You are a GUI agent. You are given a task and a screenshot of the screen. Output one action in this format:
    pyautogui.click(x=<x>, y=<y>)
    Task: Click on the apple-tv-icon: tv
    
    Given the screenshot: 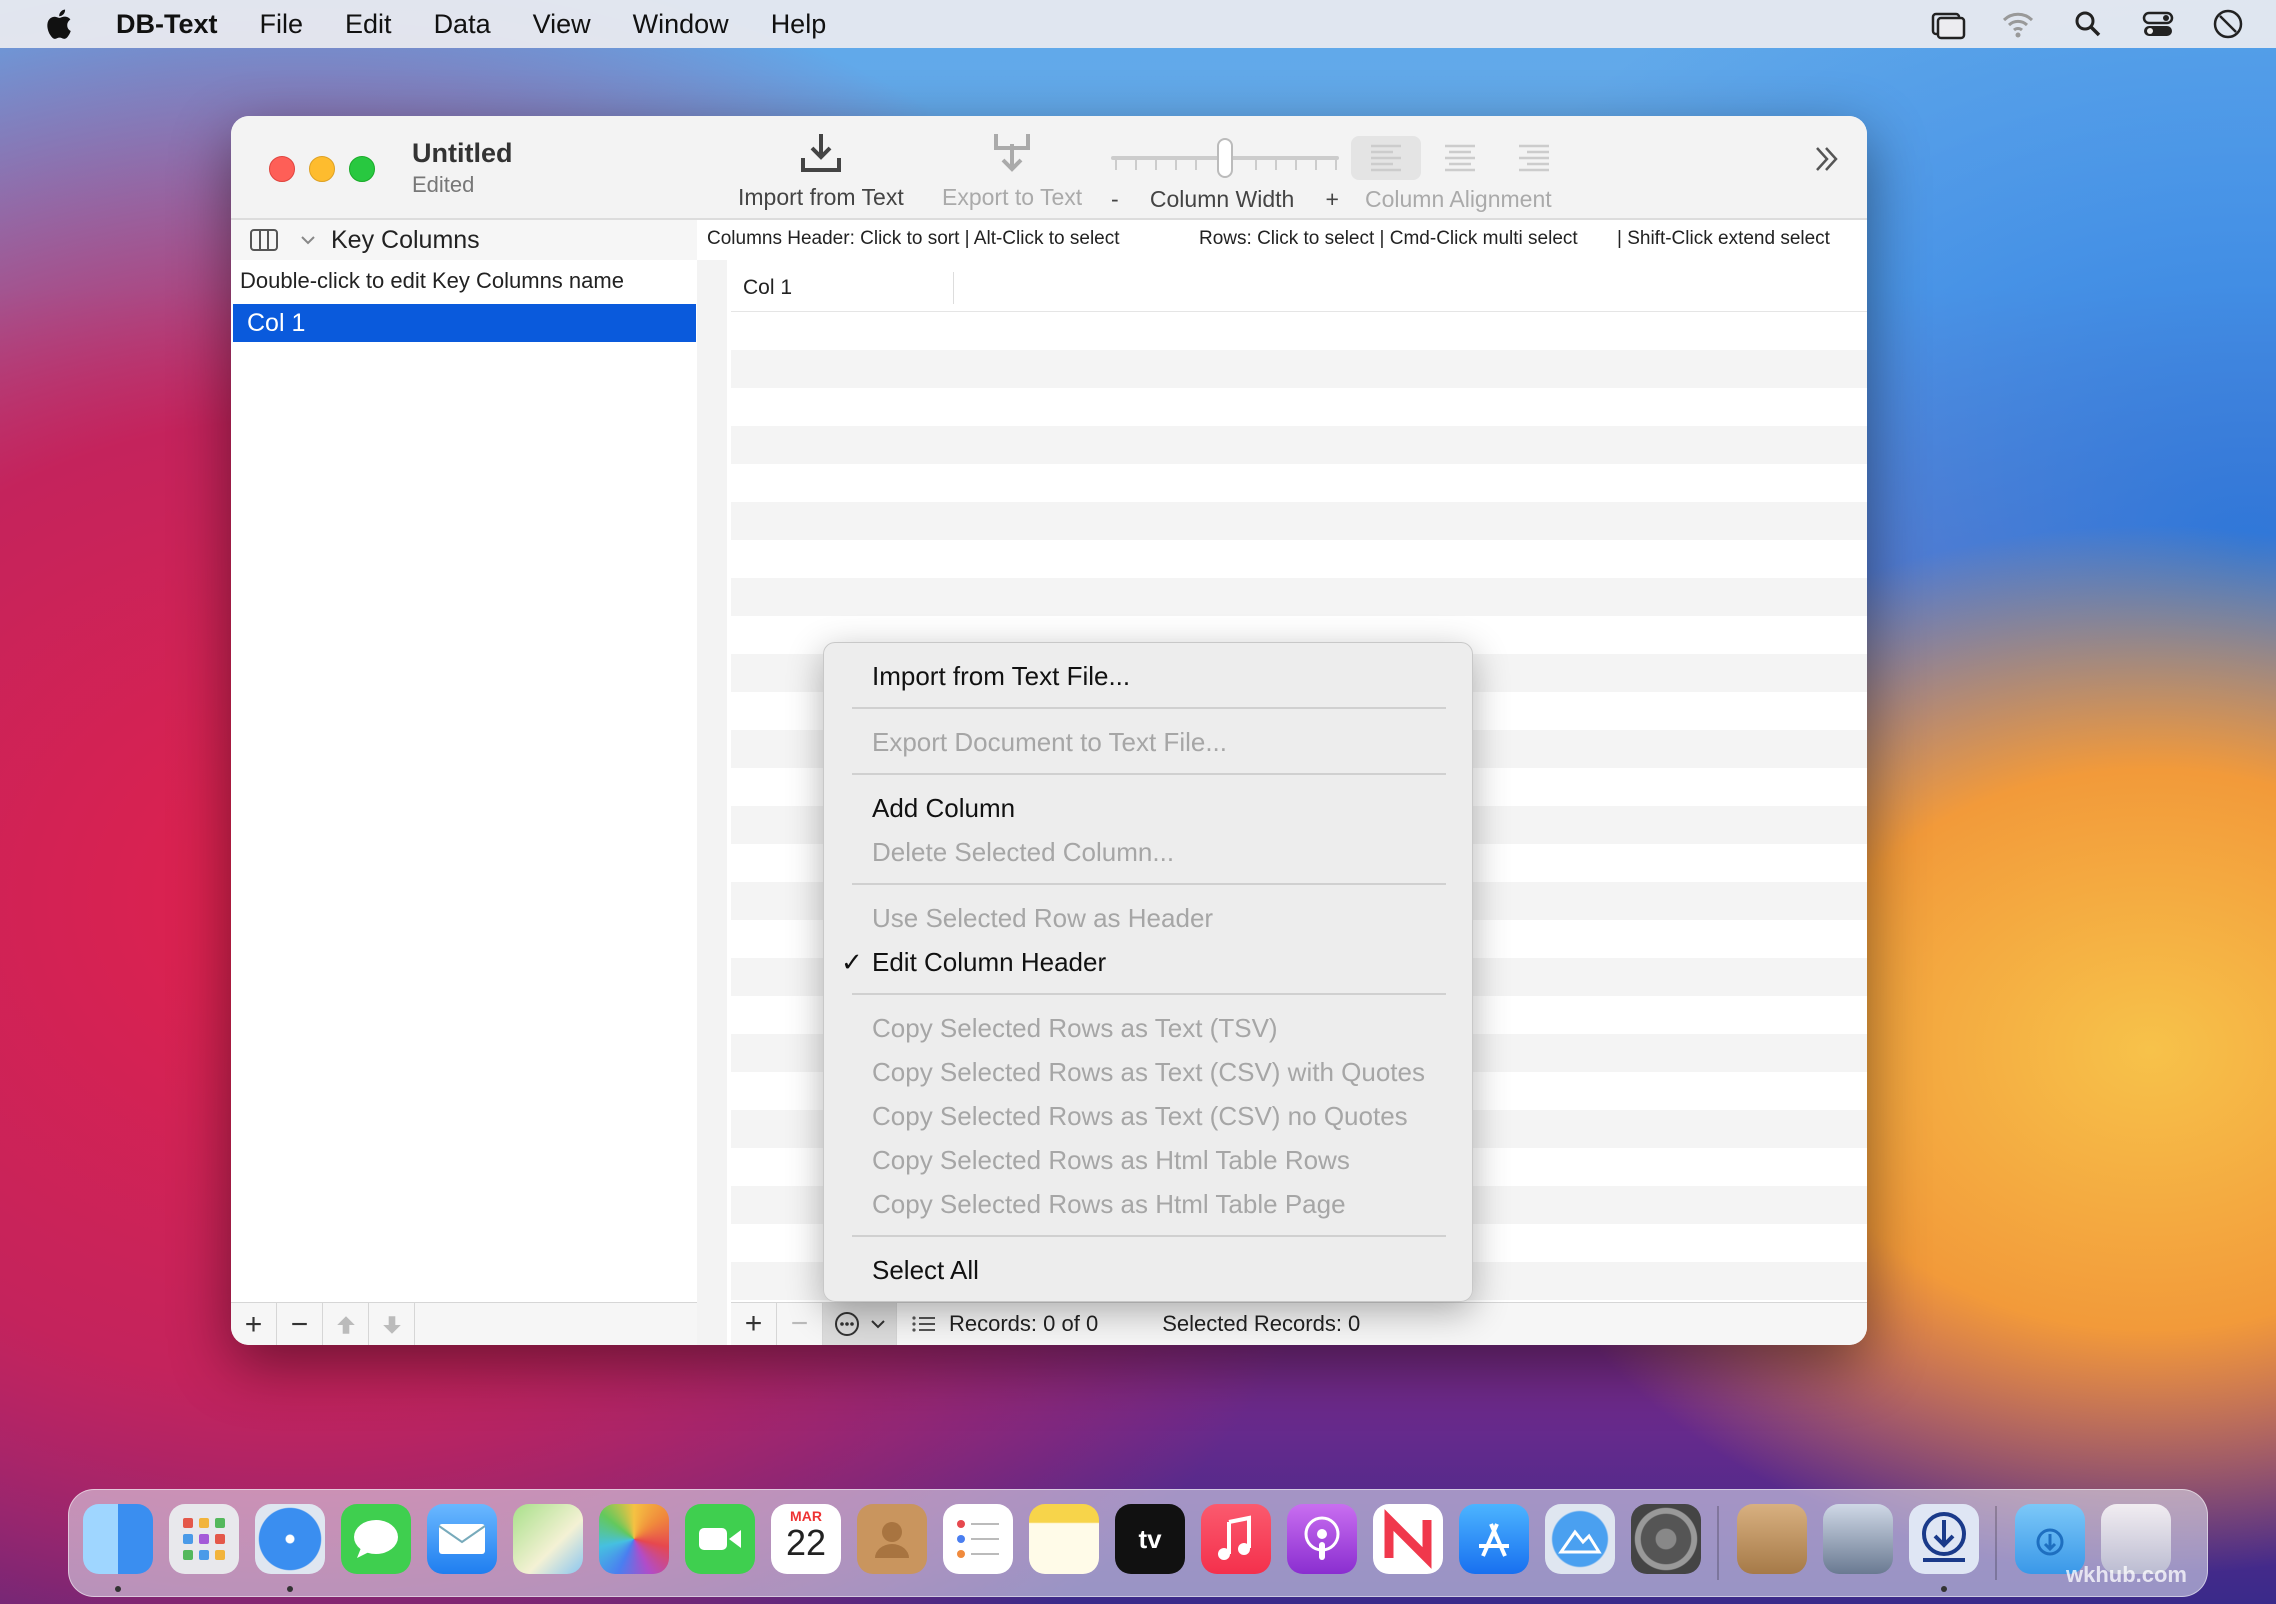 What is the action you would take?
    pyautogui.click(x=1150, y=1539)
    